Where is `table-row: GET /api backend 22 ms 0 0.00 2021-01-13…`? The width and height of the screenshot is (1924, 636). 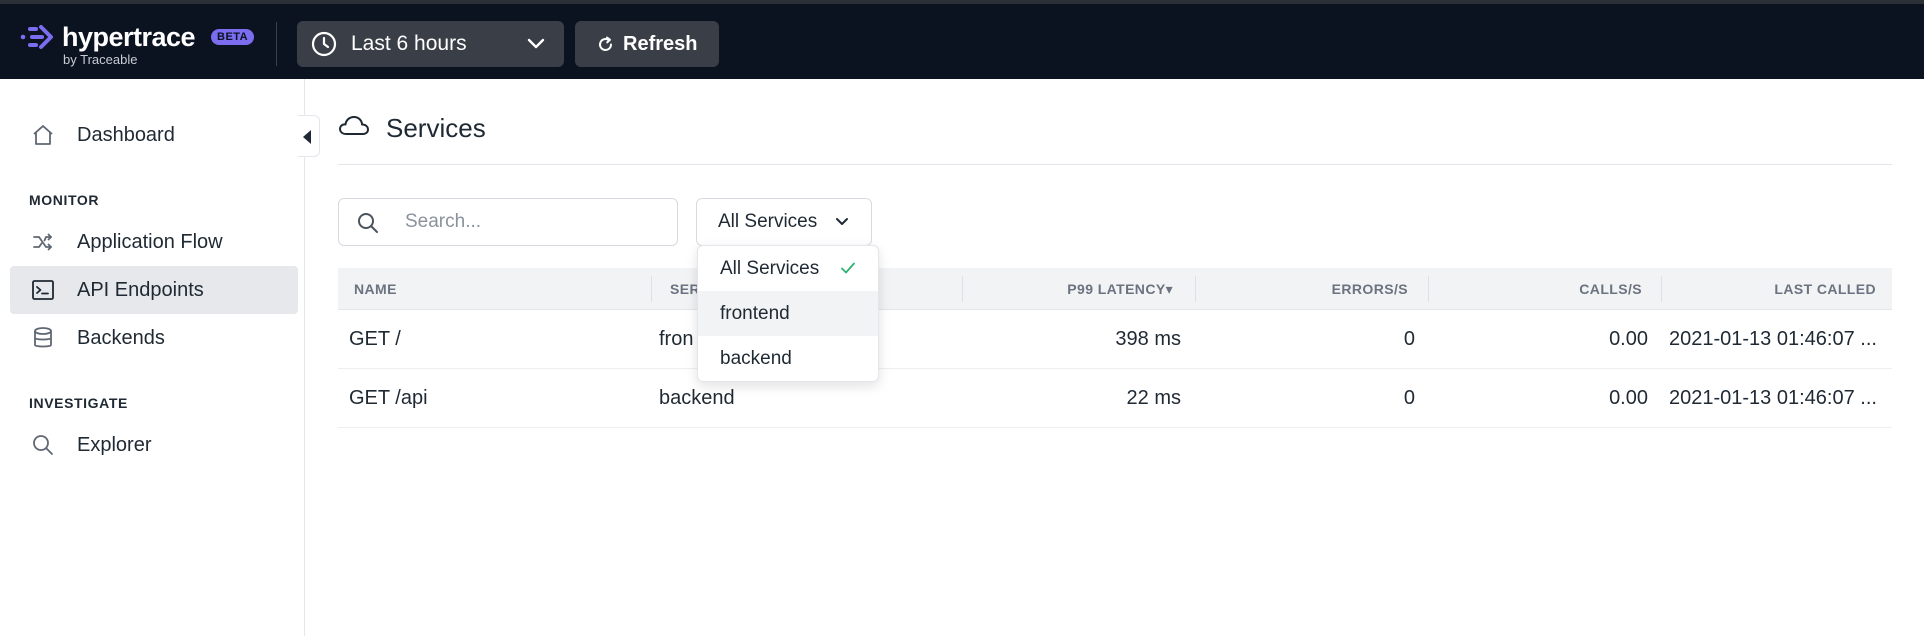
table-row: GET /api backend 22 ms 0 0.00 2021-01-13… is located at coordinates (1115, 398).